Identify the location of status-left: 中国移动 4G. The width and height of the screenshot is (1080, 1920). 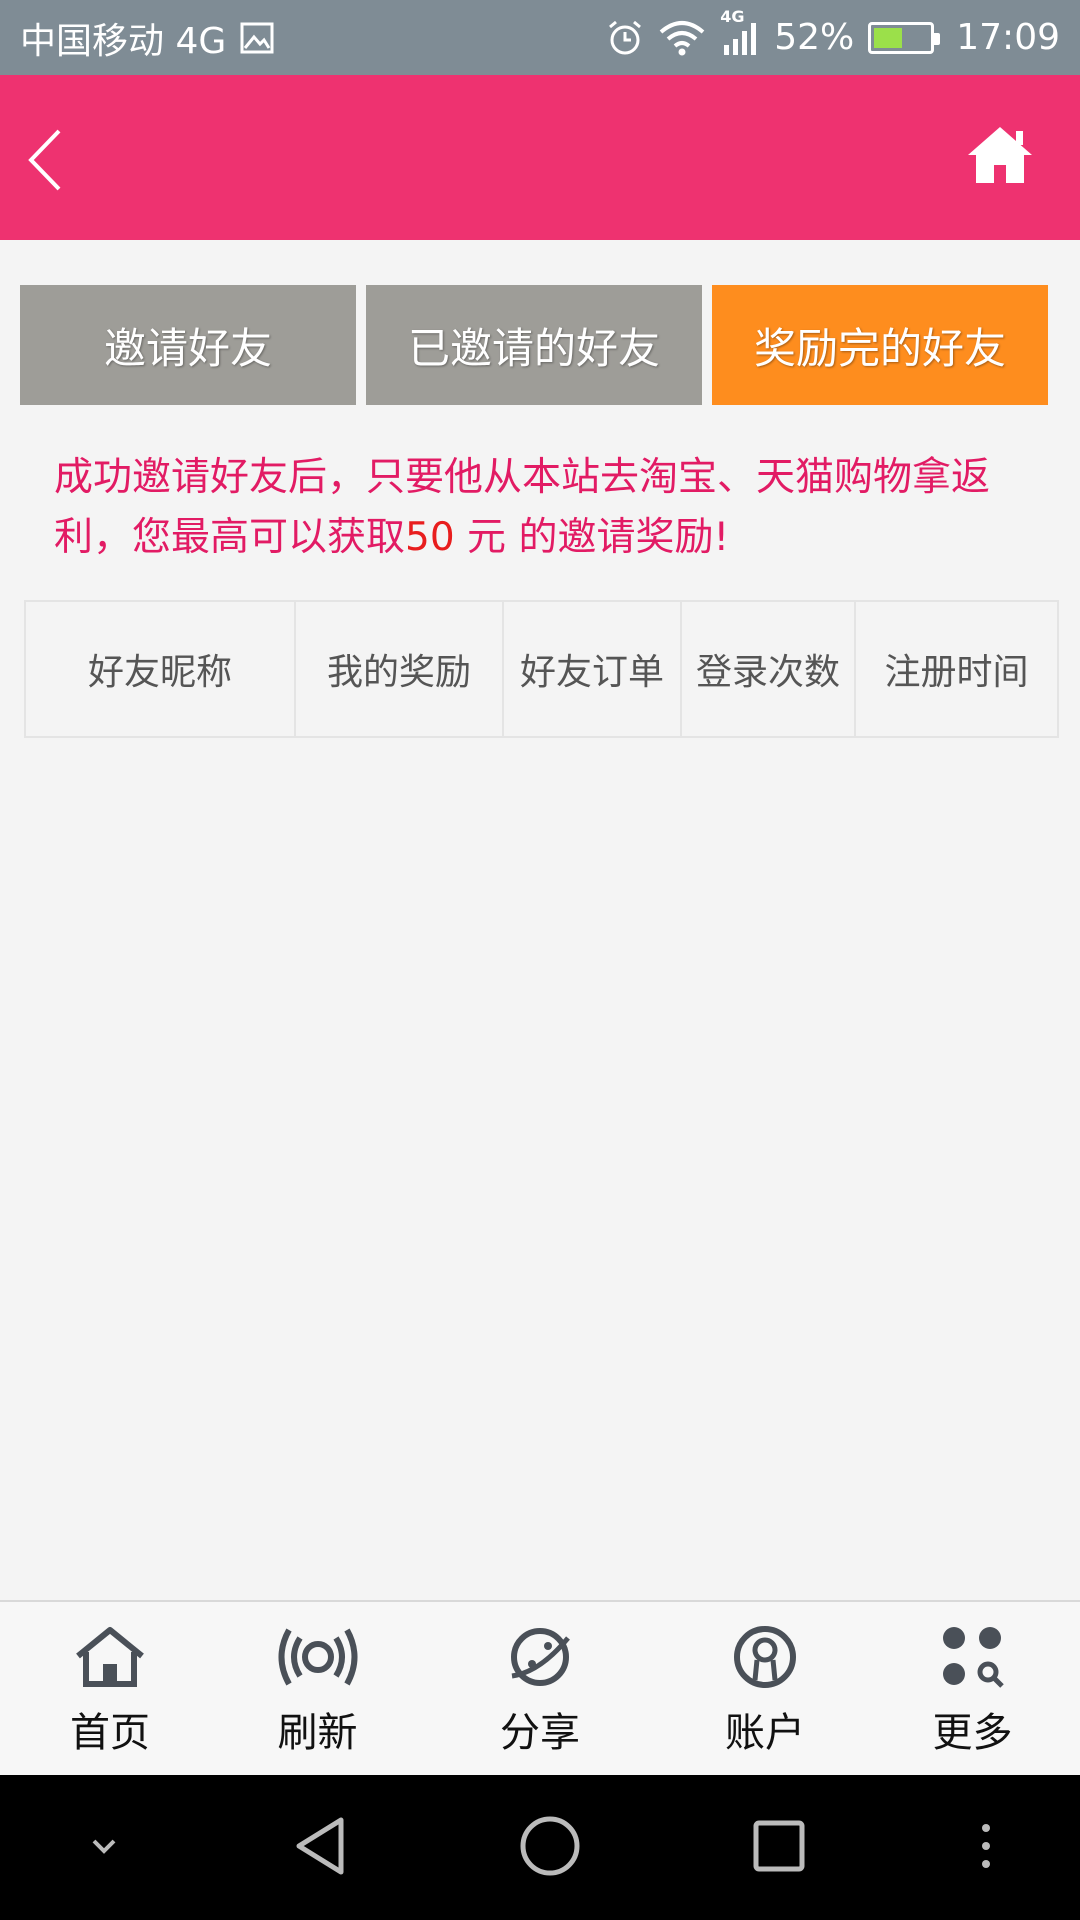
(147, 38).